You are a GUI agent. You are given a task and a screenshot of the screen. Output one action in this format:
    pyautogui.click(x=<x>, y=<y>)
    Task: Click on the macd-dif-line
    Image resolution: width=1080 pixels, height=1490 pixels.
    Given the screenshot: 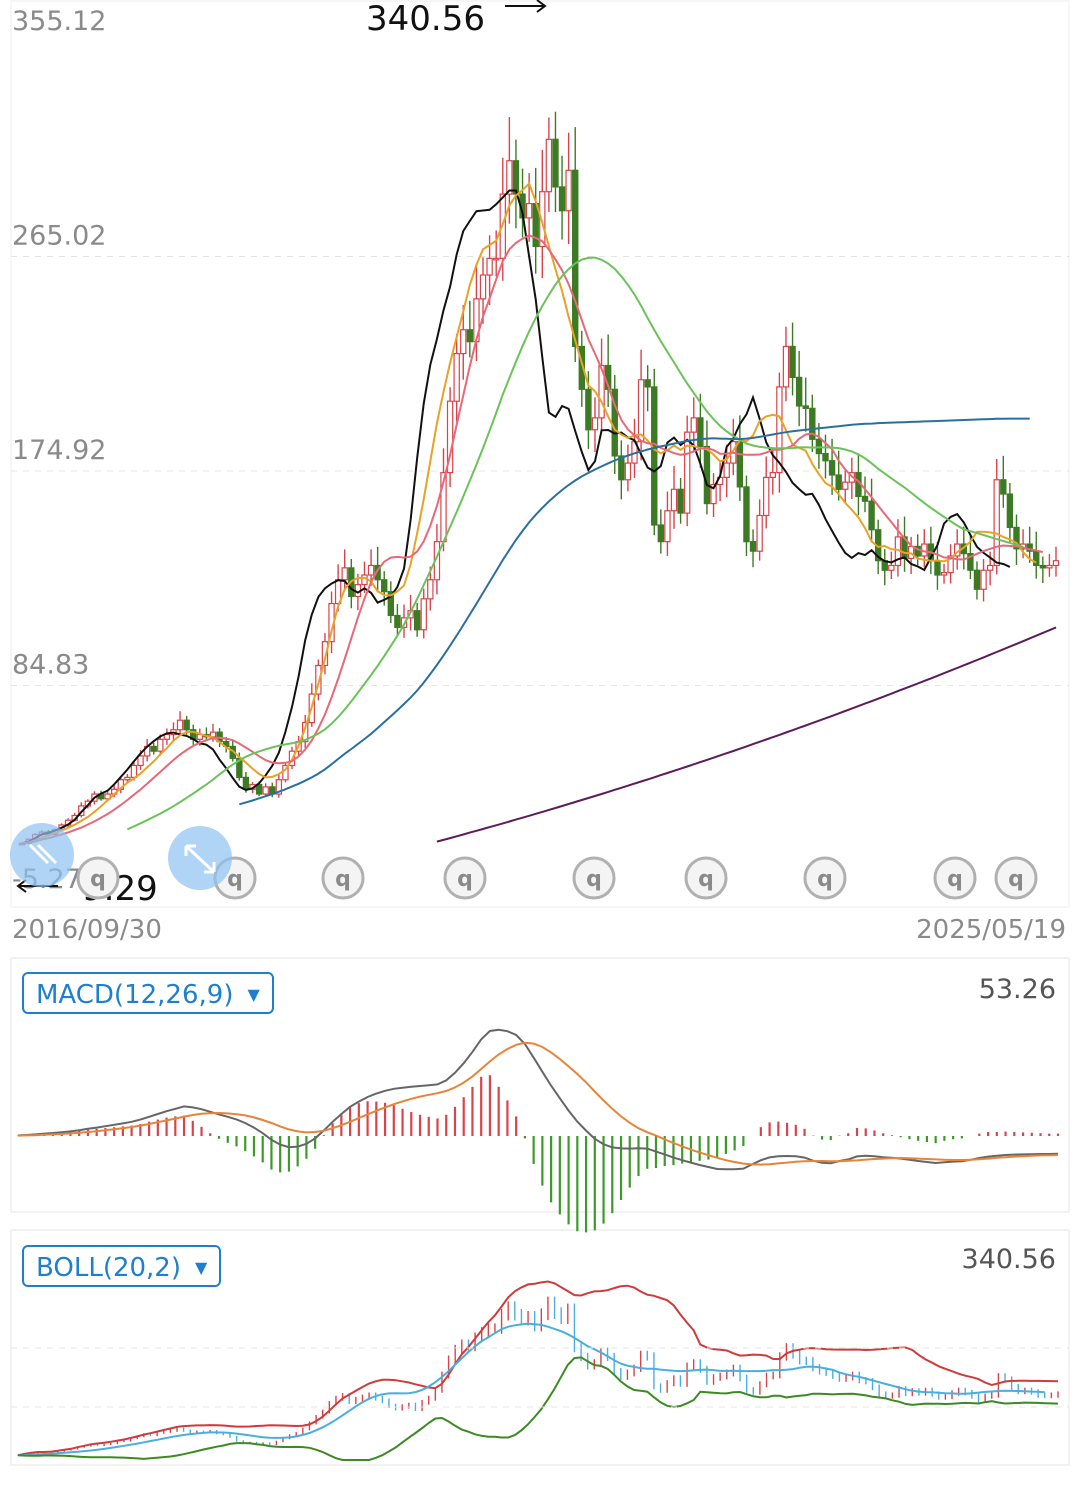 What is the action you would take?
    pyautogui.click(x=538, y=1099)
    